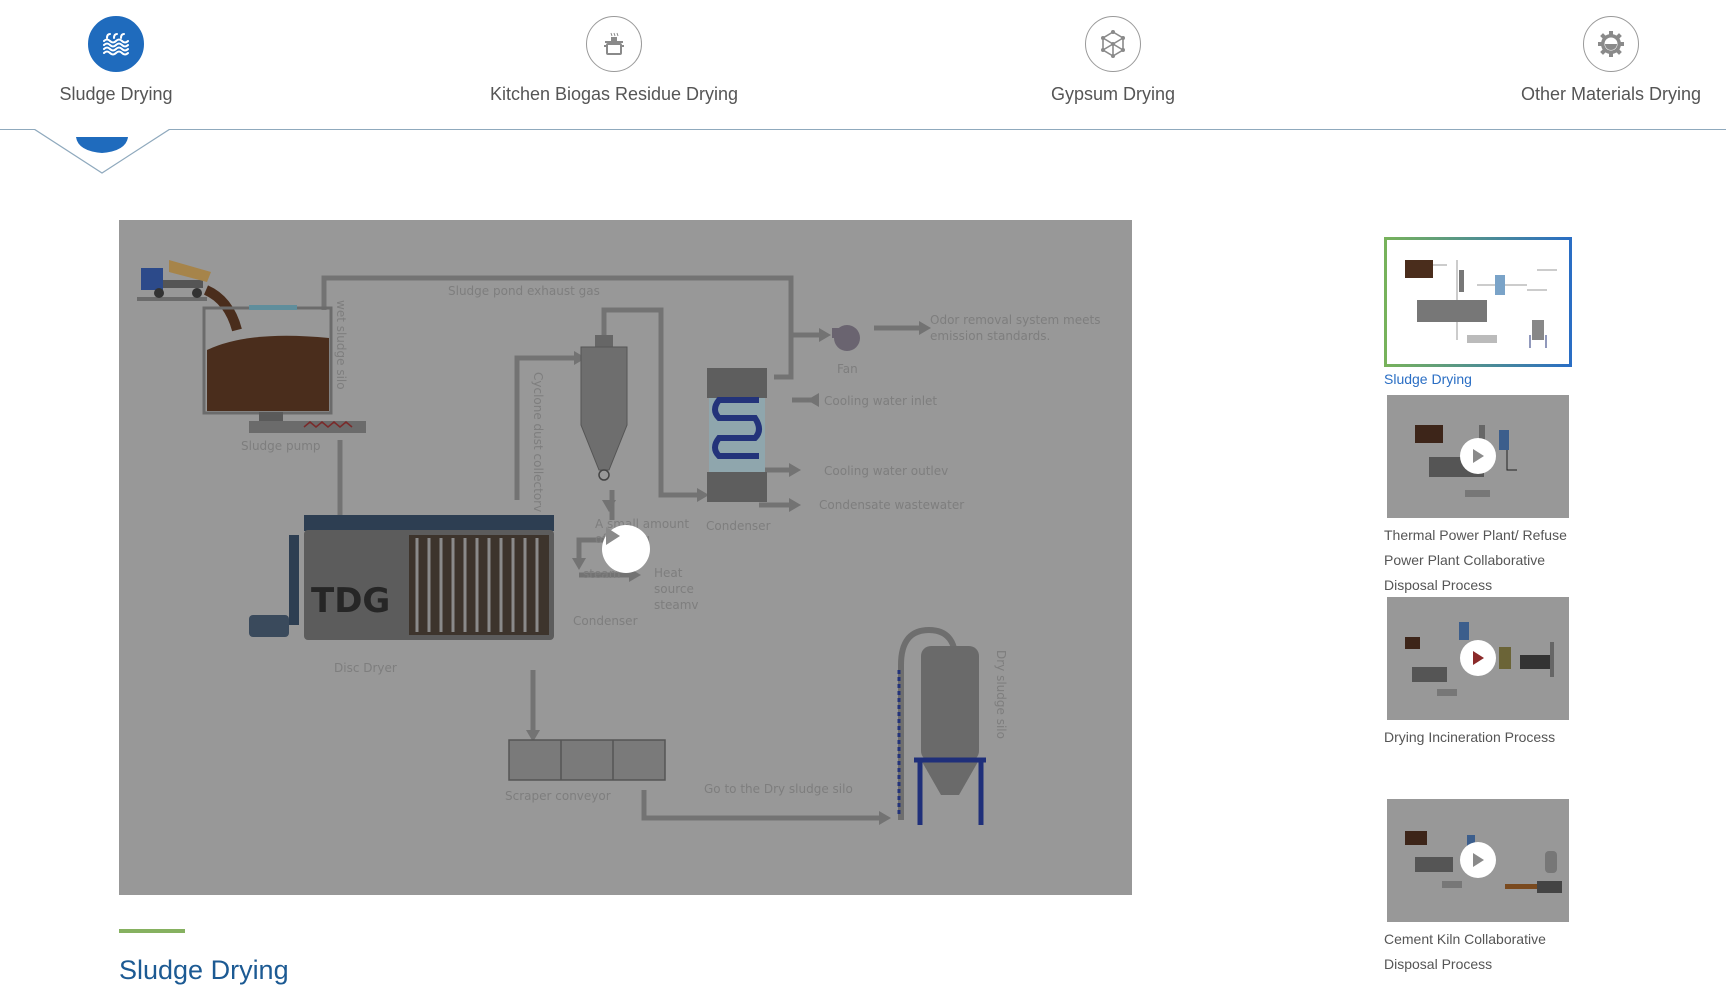  Describe the element at coordinates (350, 601) in the screenshot. I see `tdg-logo: TDG` at that location.